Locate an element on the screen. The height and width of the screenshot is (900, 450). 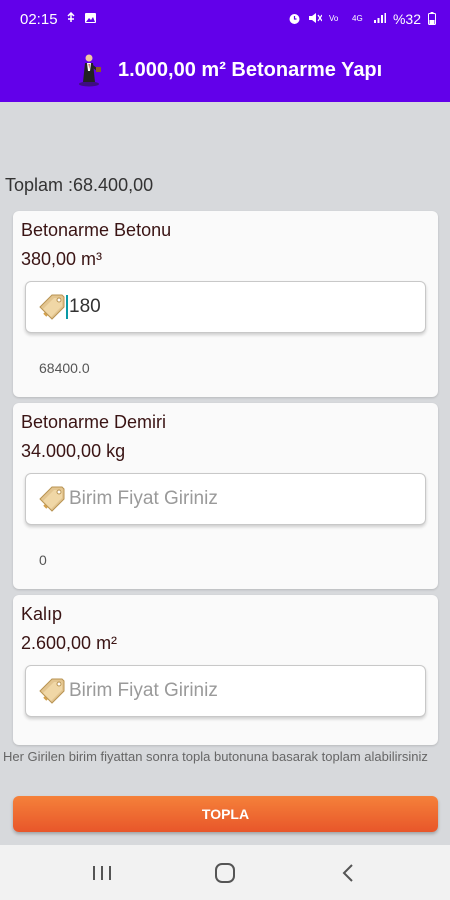
back-icon is located at coordinates (348, 873).